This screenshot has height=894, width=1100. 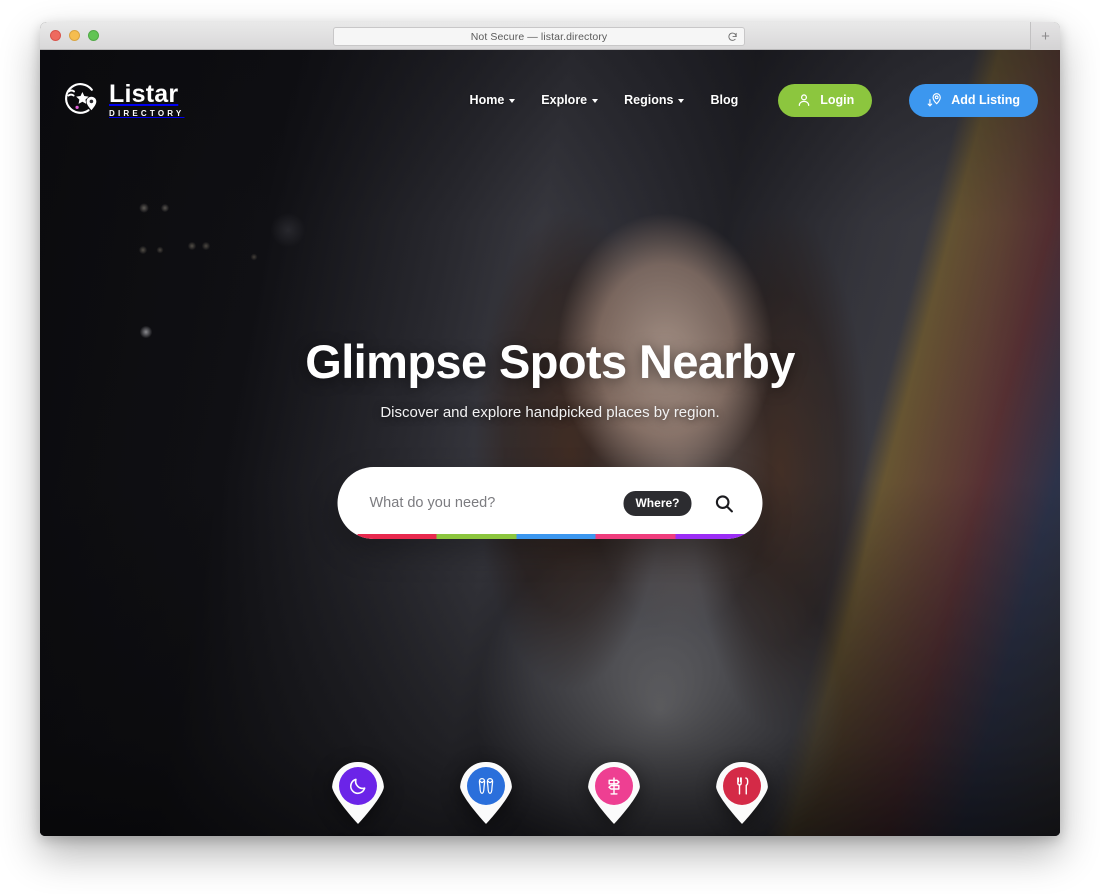 I want to click on fork-knife-icon, so click(x=743, y=786).